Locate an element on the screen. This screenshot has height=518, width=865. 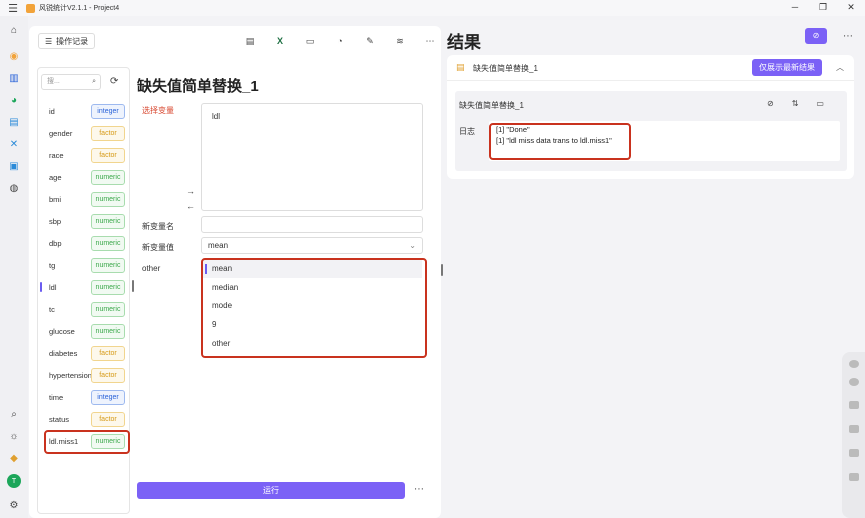
variable-type-badge: integer is located at coordinates (108, 397).